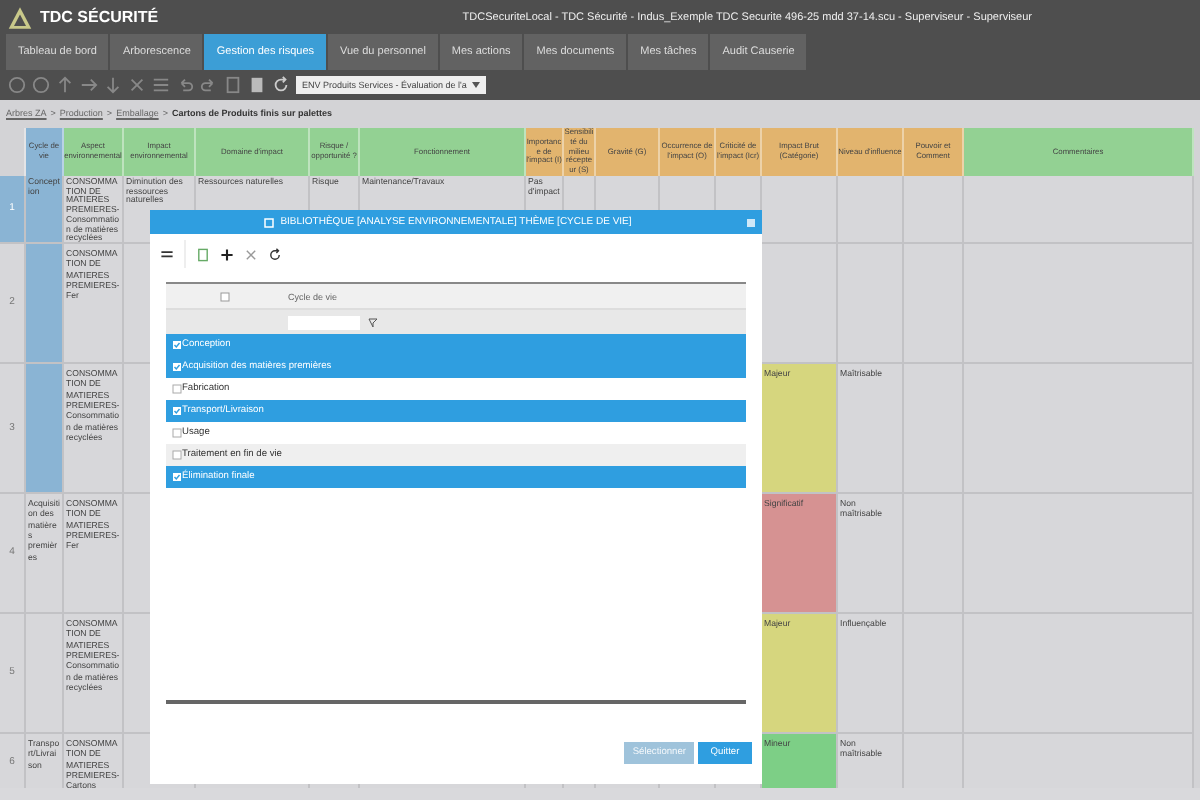  What do you see at coordinates (275, 254) in the screenshot?
I see `refresh-icon` at bounding box center [275, 254].